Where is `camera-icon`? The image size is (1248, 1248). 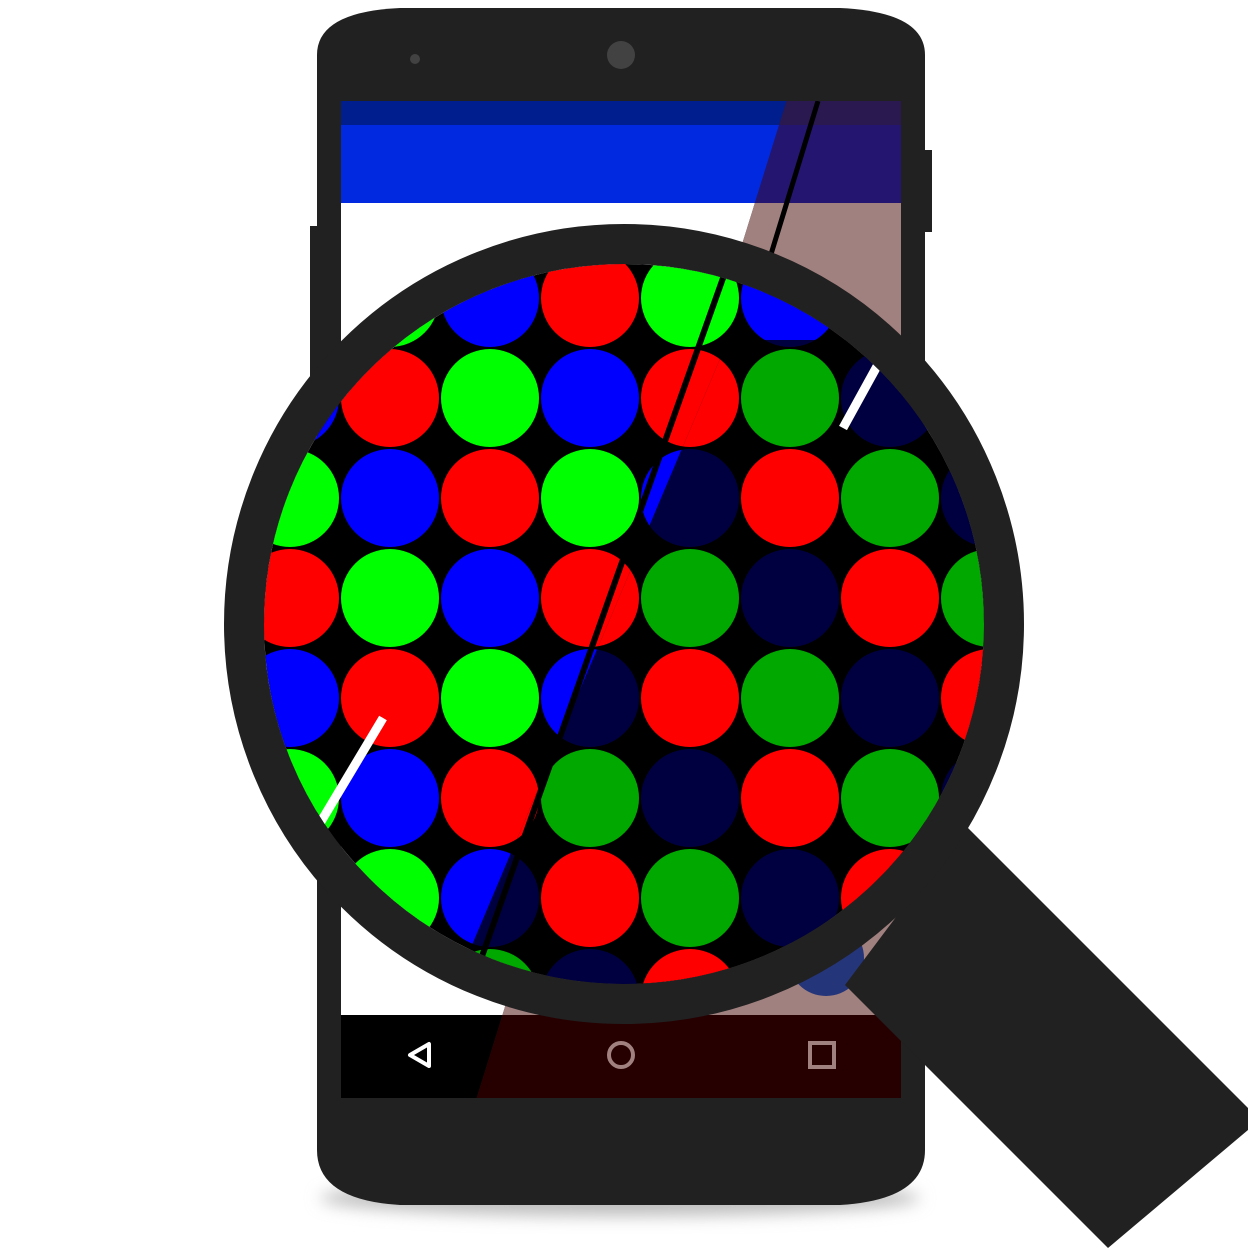 camera-icon is located at coordinates (621, 55).